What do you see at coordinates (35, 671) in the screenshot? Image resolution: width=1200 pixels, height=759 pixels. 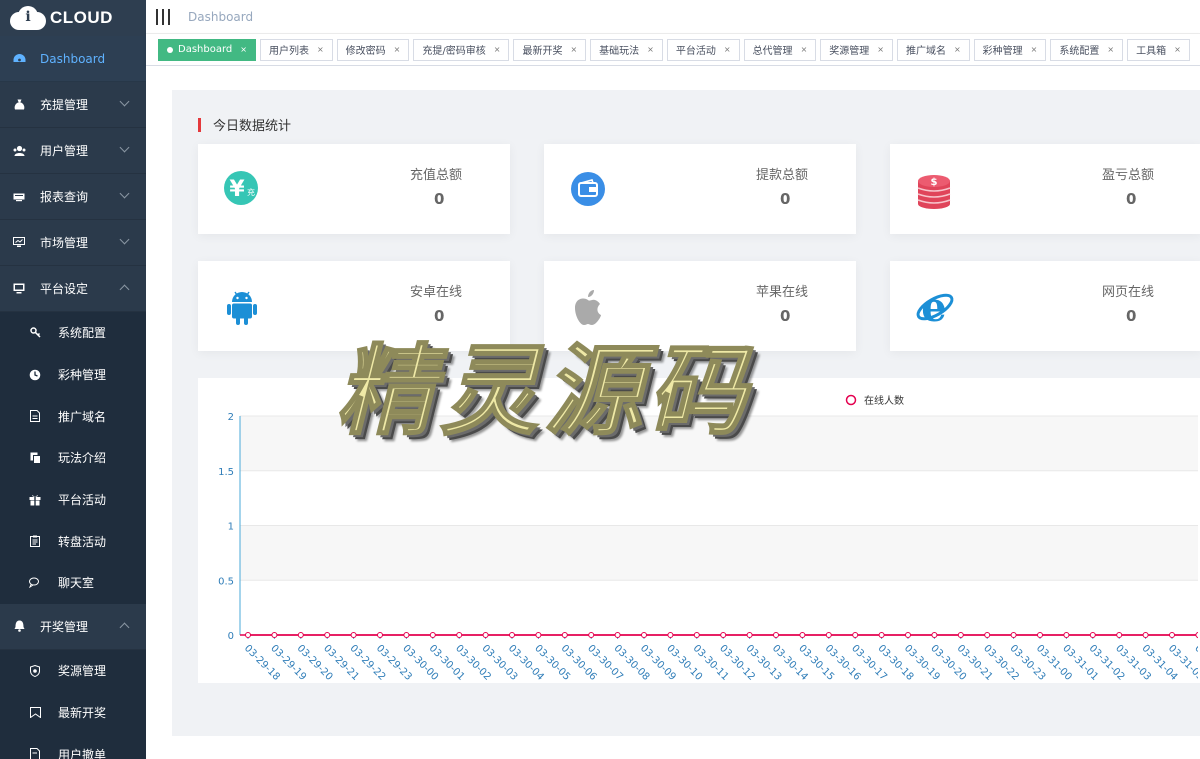 I see `shield-icon` at bounding box center [35, 671].